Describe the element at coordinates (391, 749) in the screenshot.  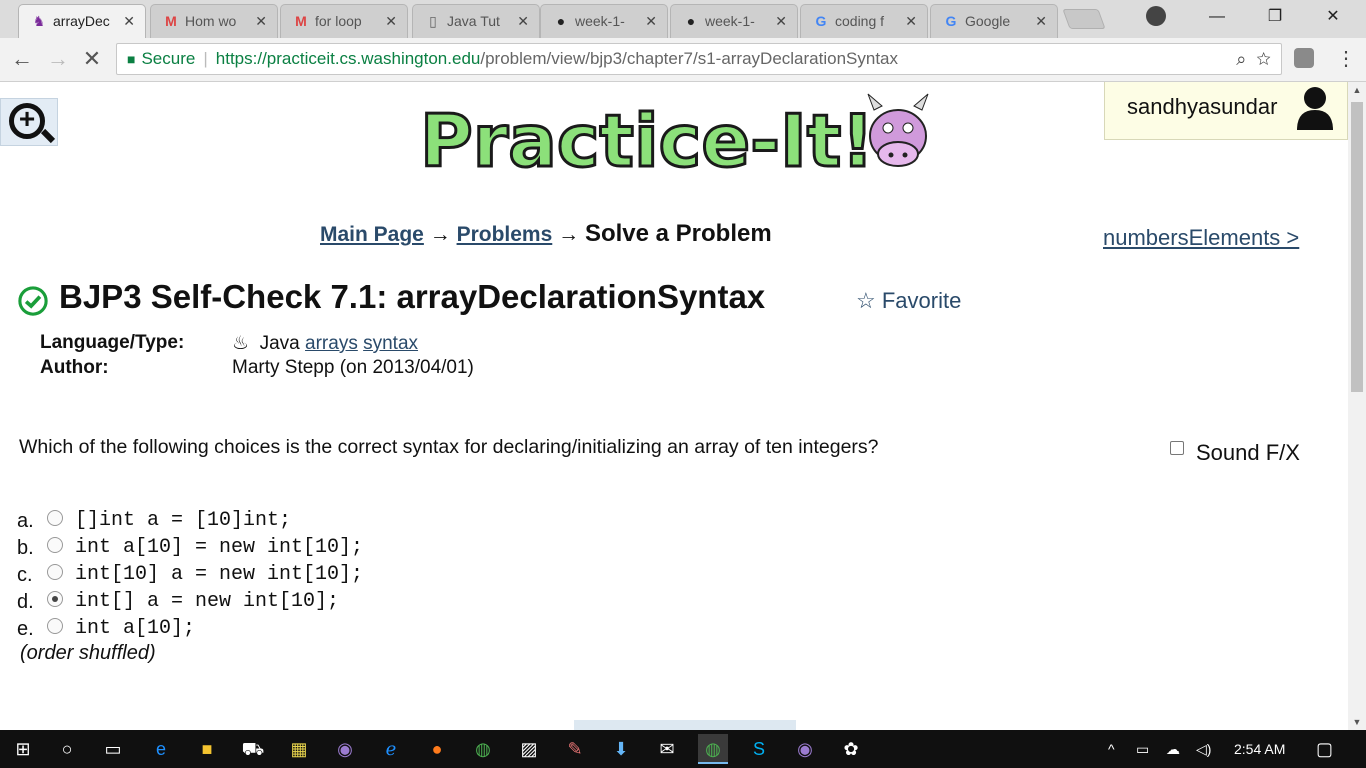
I see `internet-explorer-icon: ℯ` at that location.